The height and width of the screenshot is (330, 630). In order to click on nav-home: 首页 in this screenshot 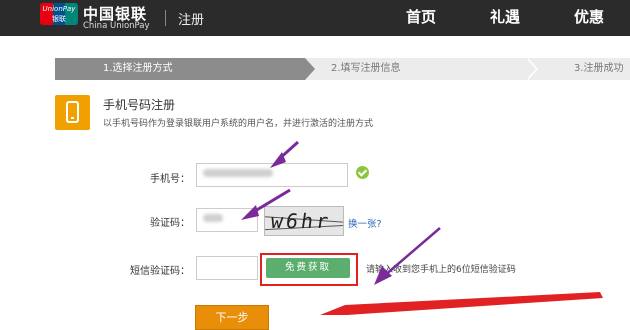, I will do `click(421, 16)`.